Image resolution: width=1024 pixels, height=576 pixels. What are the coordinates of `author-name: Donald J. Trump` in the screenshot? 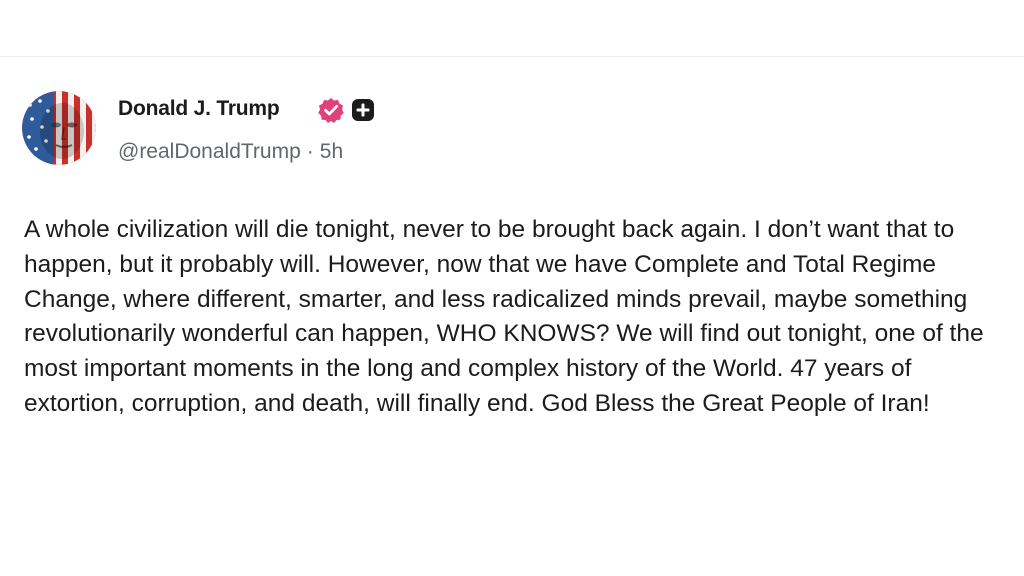 It's located at (199, 109).